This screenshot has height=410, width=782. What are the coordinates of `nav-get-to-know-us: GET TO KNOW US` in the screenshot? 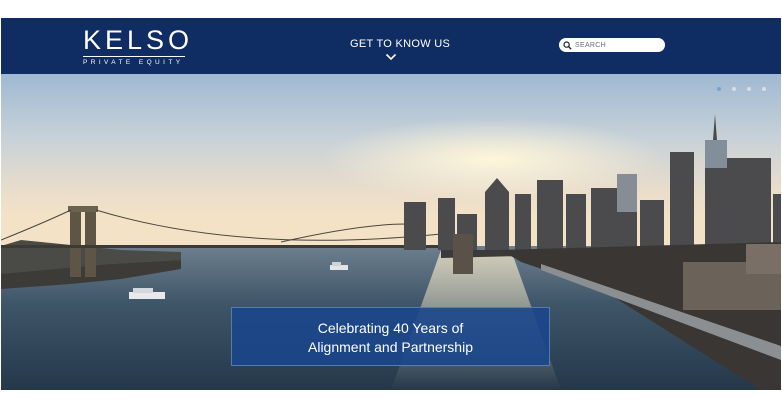 It's located at (400, 44).